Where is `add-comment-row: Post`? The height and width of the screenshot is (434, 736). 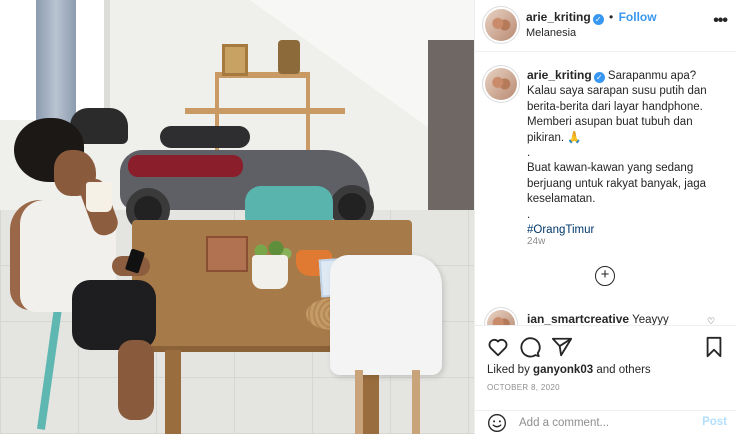 add-comment-row: Post is located at coordinates (605, 422).